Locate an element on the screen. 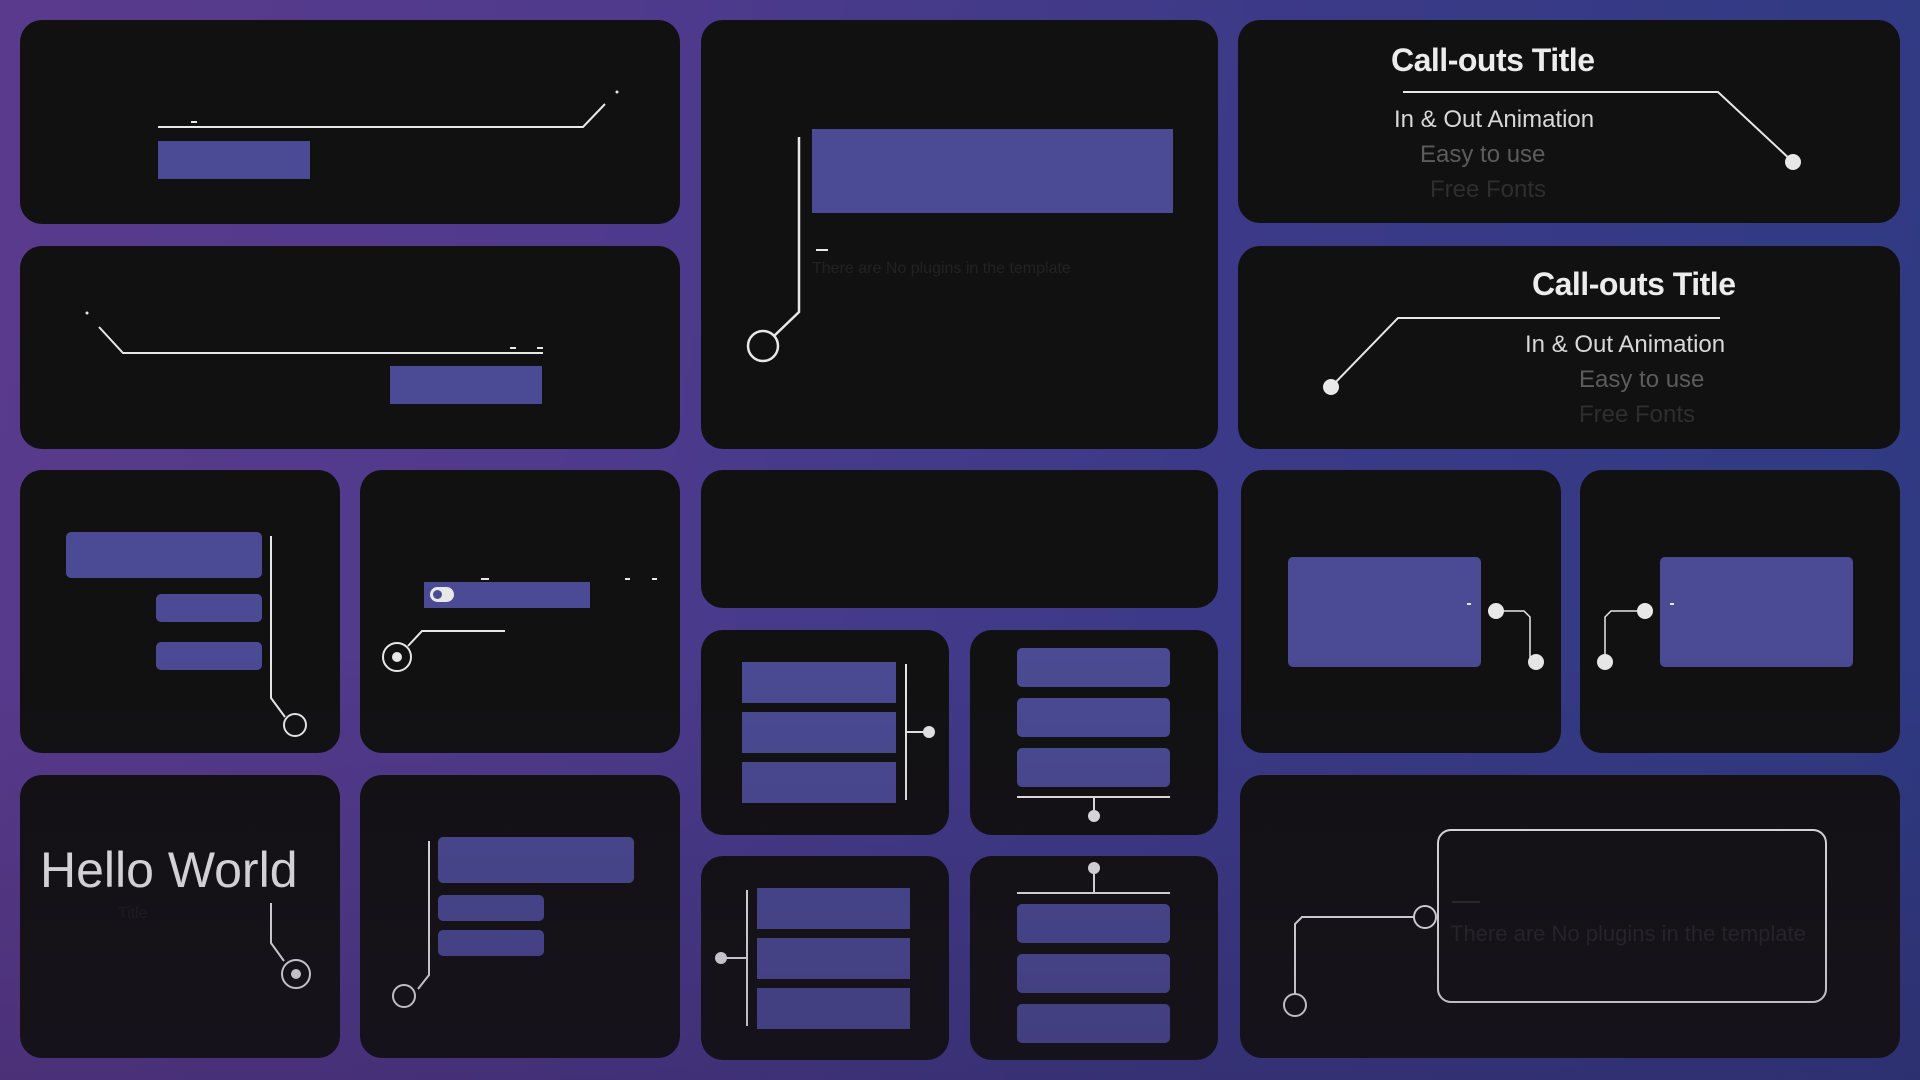  callout-card-hello-world: Hello World Title is located at coordinates (180, 916).